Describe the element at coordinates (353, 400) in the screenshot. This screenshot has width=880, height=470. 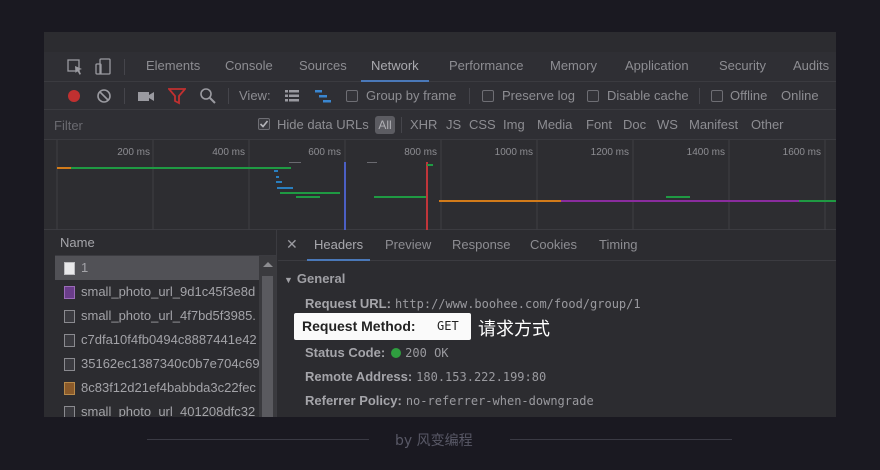
I see `referrer-policy-key: Referrer Policy:` at that location.